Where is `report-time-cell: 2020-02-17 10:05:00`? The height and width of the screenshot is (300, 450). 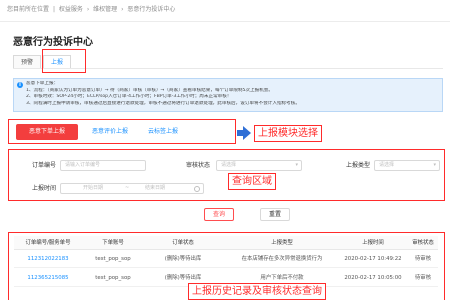
report-time-cell: 2020-02-17 10:05:00 is located at coordinates (373, 278).